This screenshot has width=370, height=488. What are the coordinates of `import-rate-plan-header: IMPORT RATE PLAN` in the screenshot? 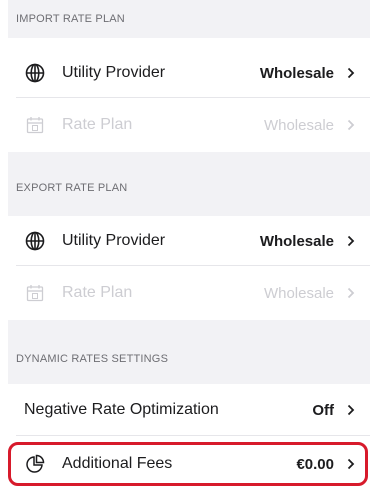 It's located at (189, 19).